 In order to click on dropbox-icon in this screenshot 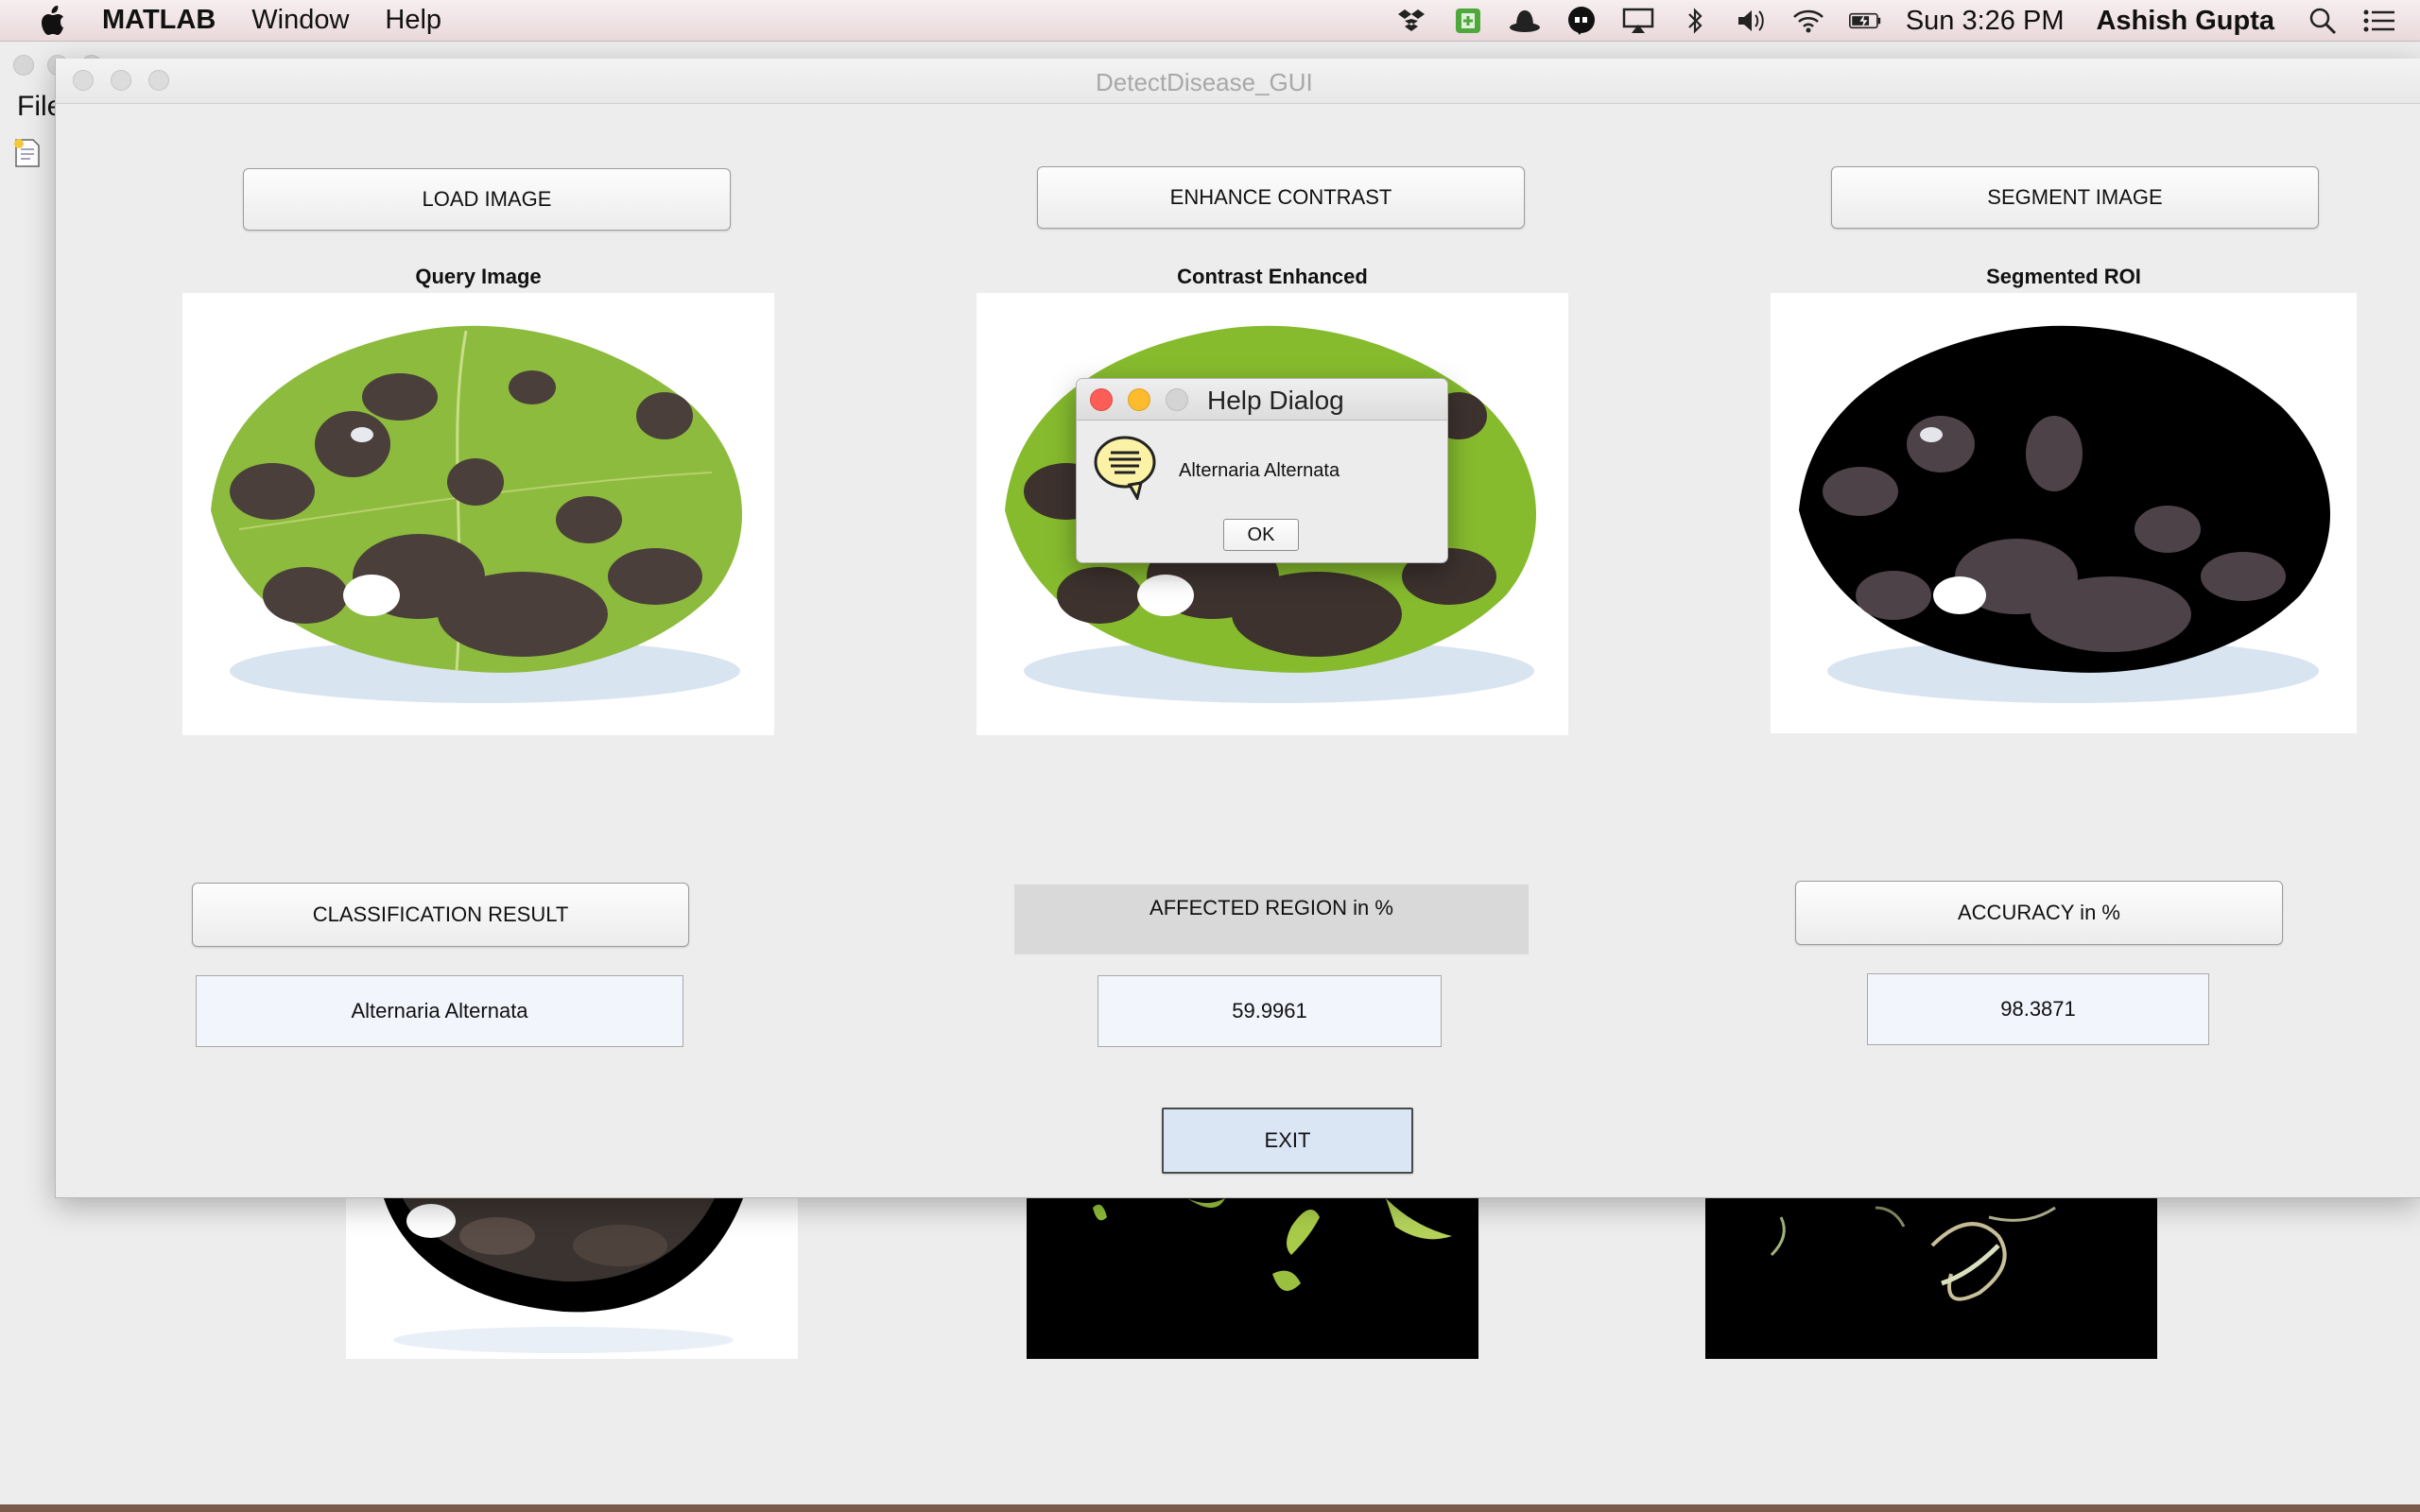, I will do `click(1411, 21)`.